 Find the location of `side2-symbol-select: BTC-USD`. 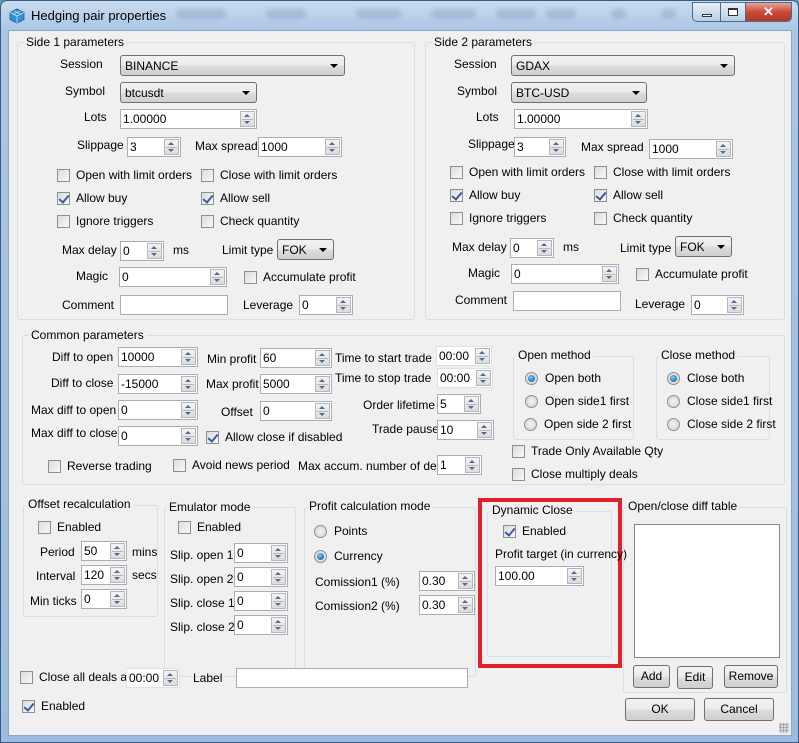

side2-symbol-select: BTC-USD is located at coordinates (579, 92).